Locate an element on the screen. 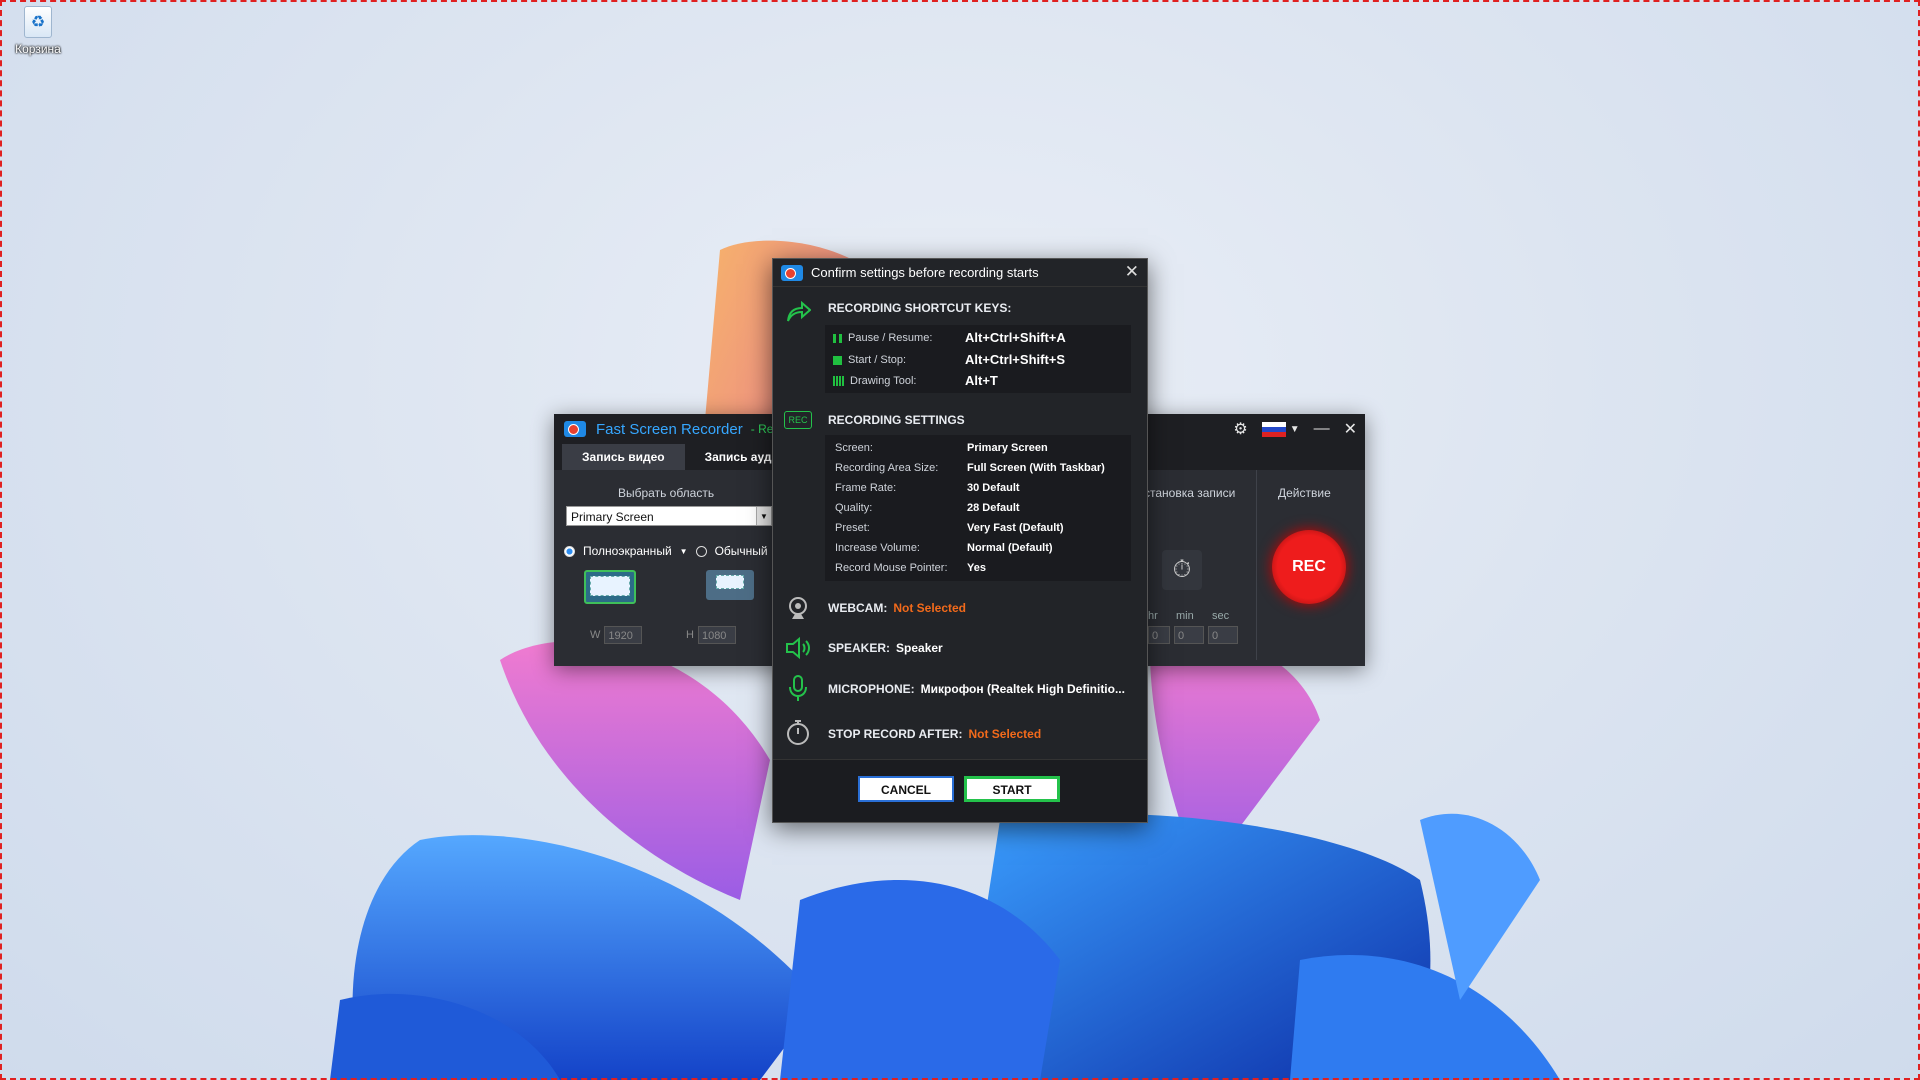 The image size is (1920, 1080). recycle-bin-label: Корзина is located at coordinates (38, 49).